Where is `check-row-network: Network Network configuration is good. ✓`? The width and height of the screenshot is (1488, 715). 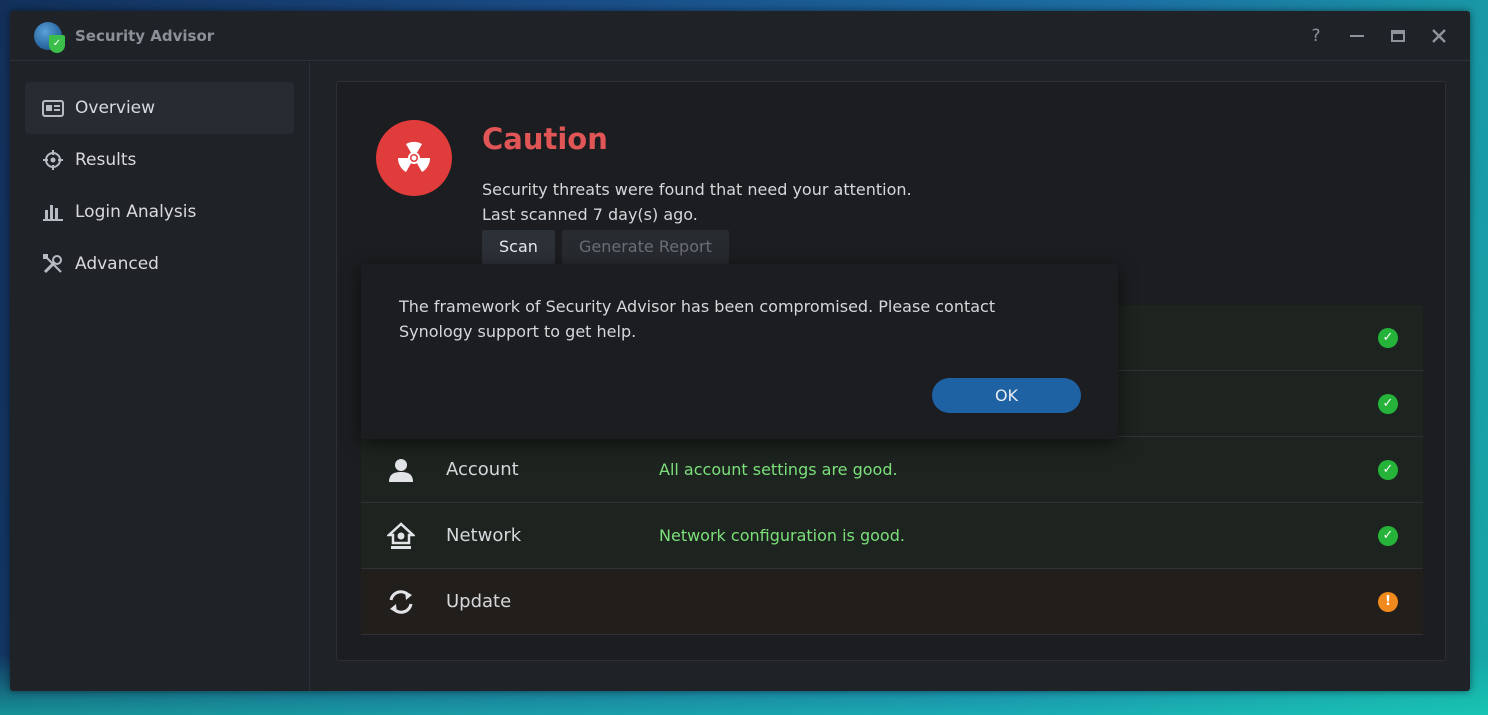 check-row-network: Network Network configuration is good. ✓ is located at coordinates (892, 536).